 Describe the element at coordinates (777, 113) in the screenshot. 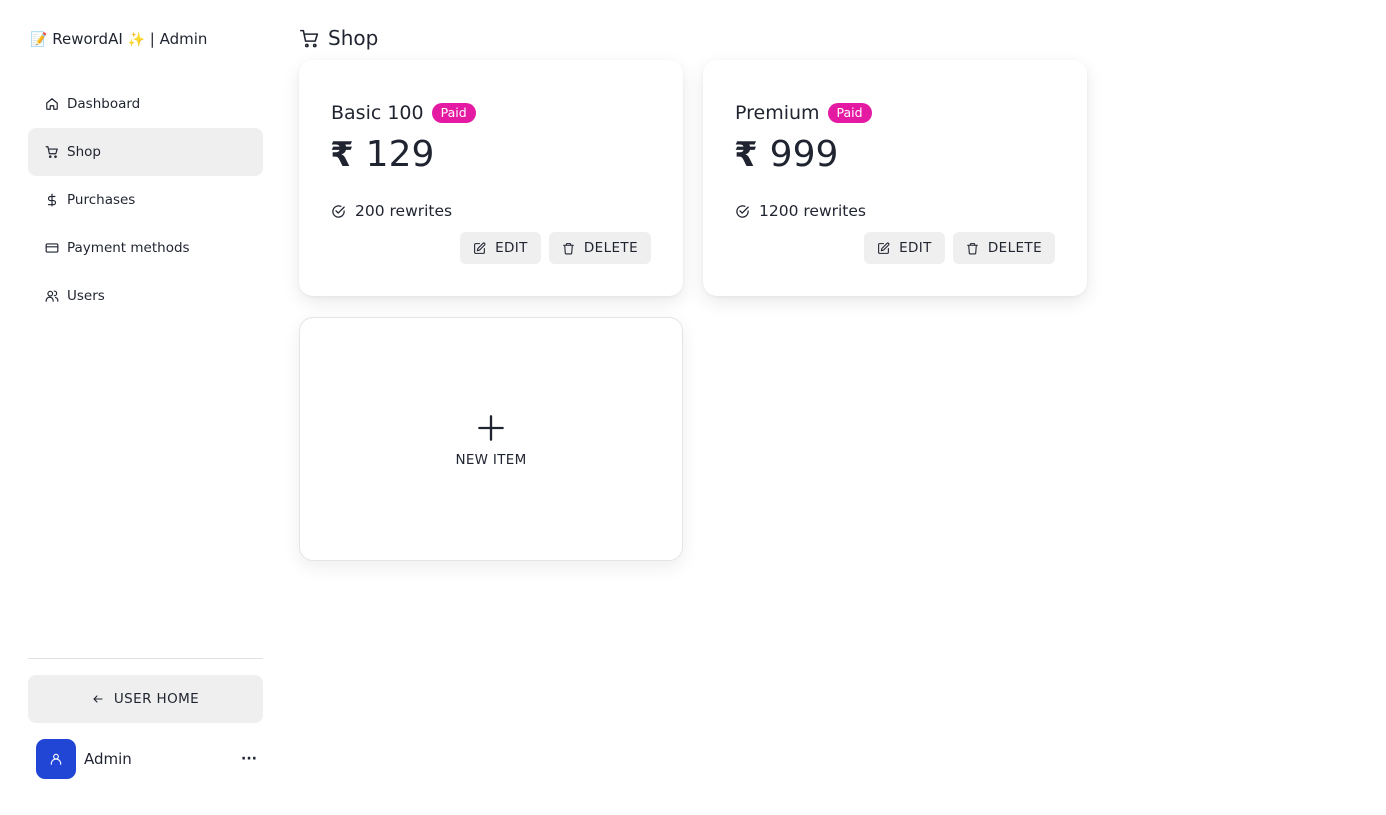

I see `product-name: Premium` at that location.